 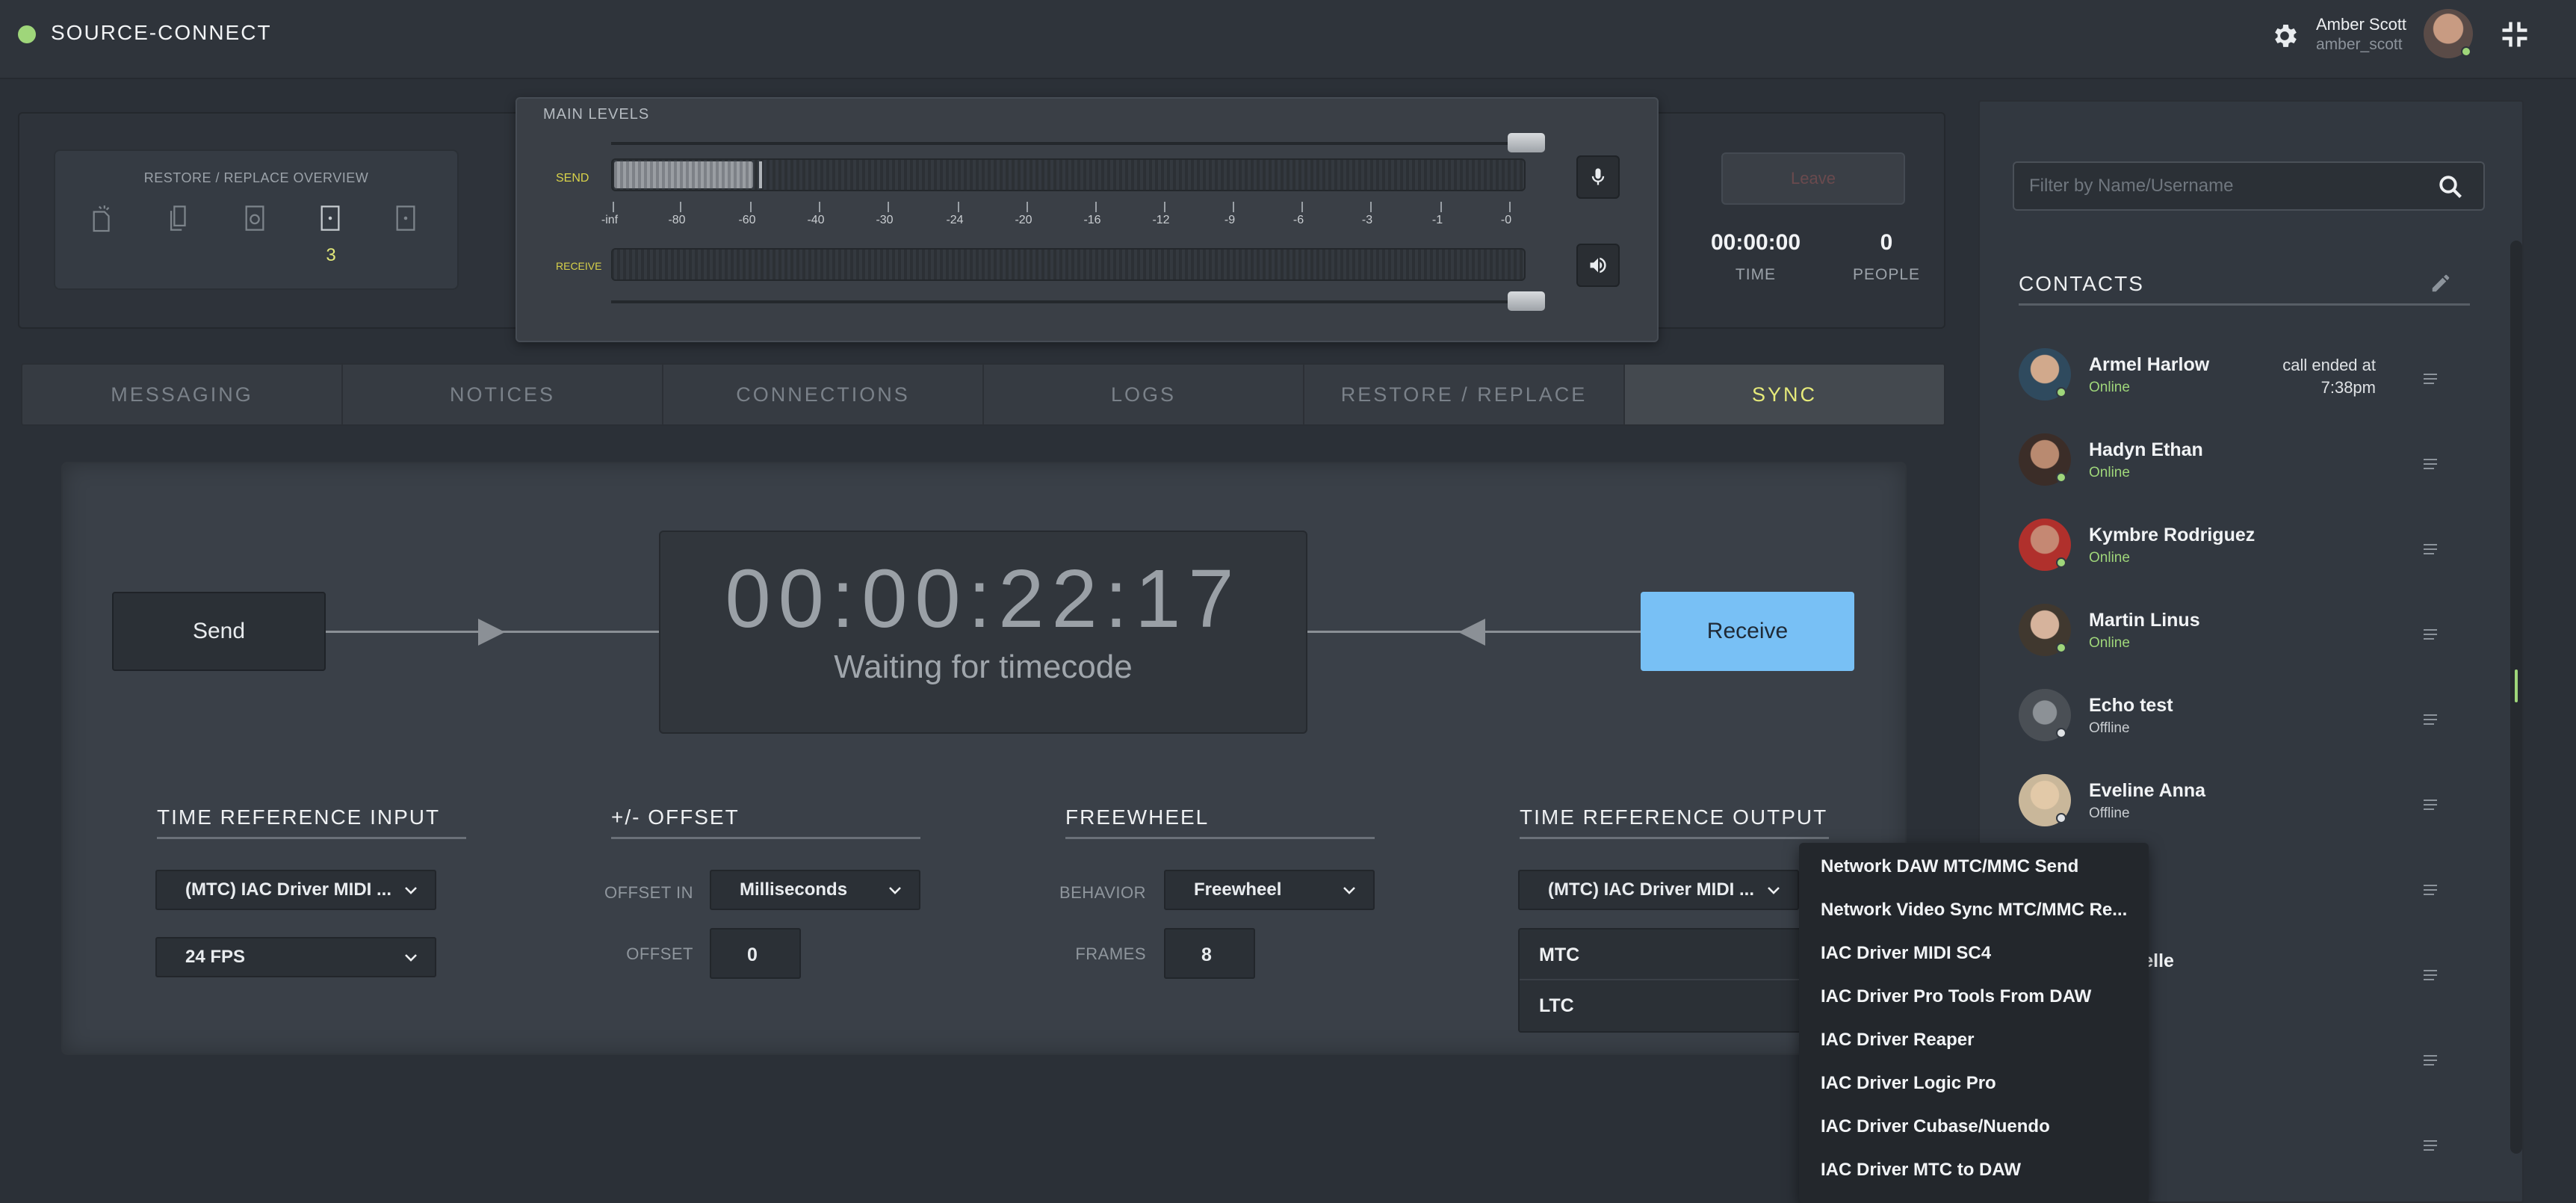 What do you see at coordinates (1660, 980) in the screenshot?
I see `output-type-menu` at bounding box center [1660, 980].